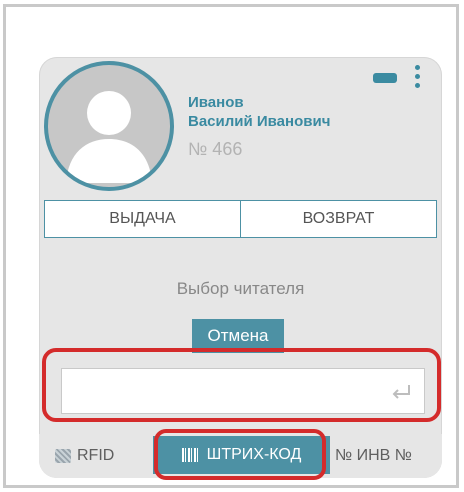  What do you see at coordinates (240, 288) in the screenshot?
I see `reader-selection-prompt: Выбор читателя` at bounding box center [240, 288].